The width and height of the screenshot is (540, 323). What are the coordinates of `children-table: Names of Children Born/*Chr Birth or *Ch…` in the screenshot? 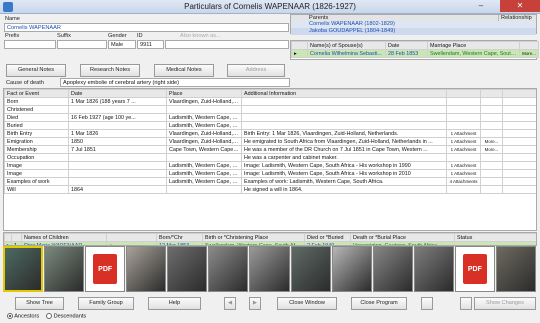 It's located at (270, 239).